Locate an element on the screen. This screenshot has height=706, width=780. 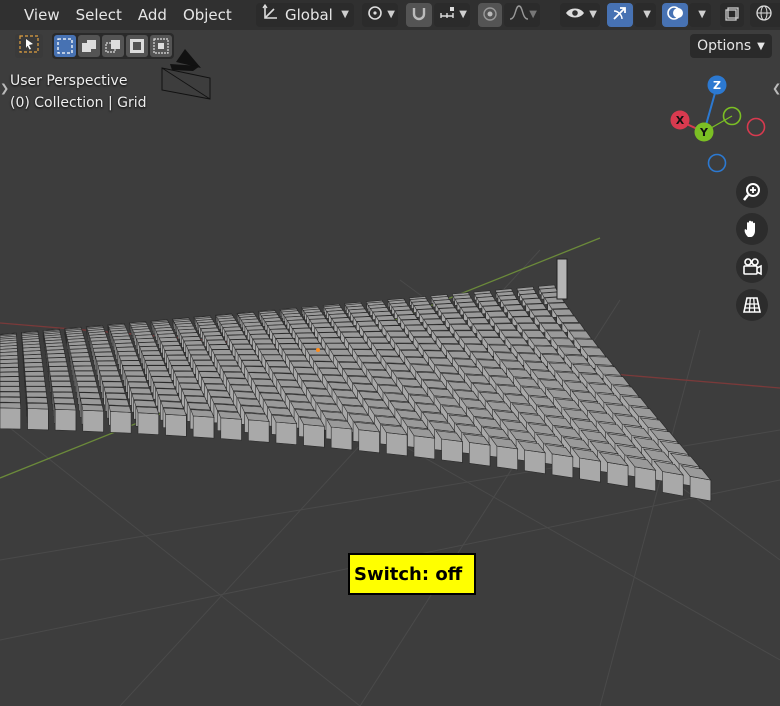
hand-icon is located at coordinates (749, 228).